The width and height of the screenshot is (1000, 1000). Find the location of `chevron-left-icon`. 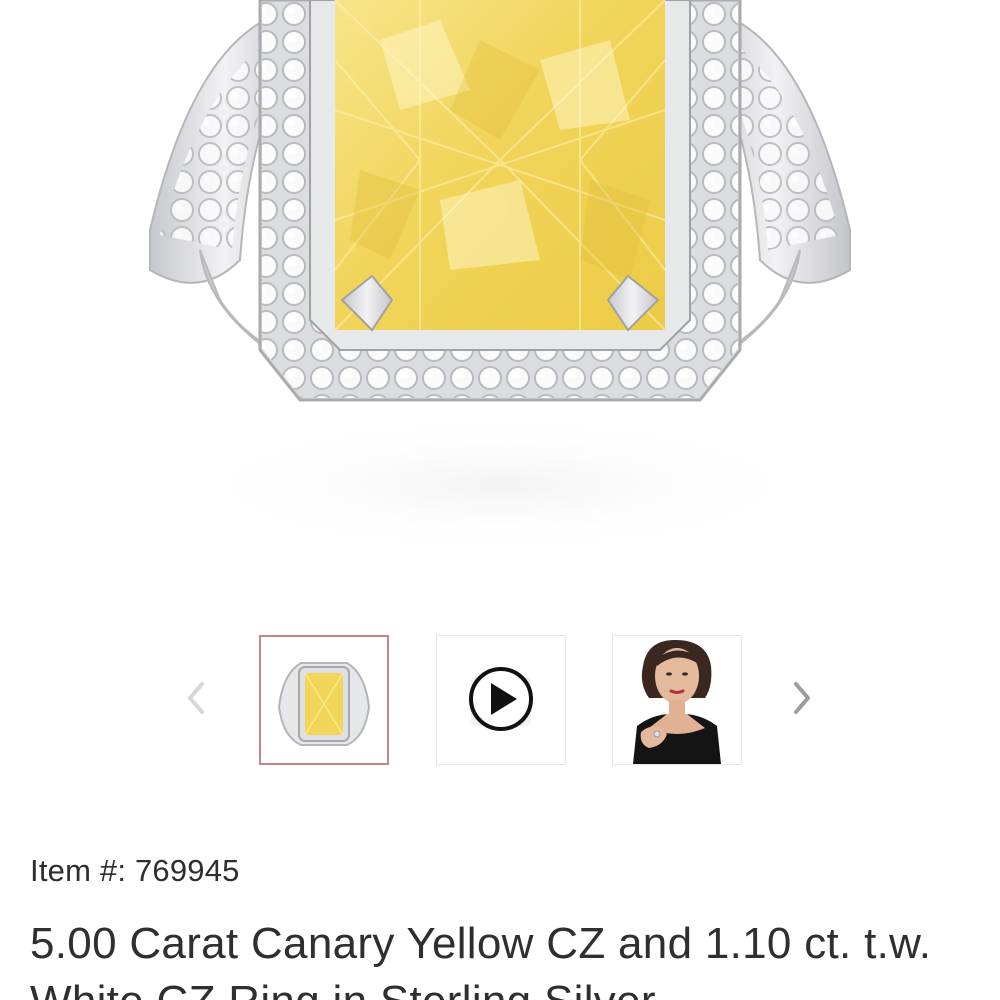

chevron-left-icon is located at coordinates (196, 698).